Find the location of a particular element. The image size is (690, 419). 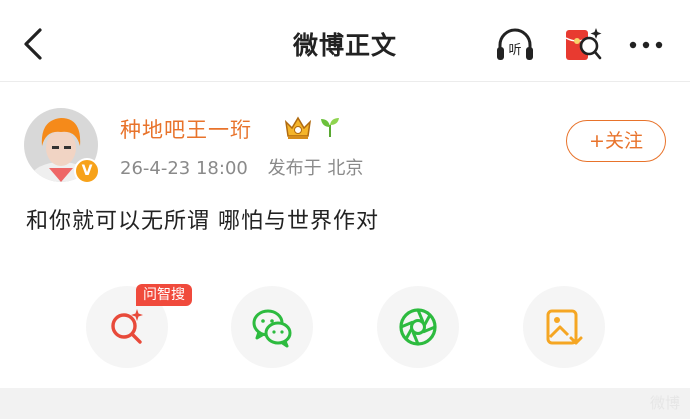

crown-badge-icon is located at coordinates (298, 127).